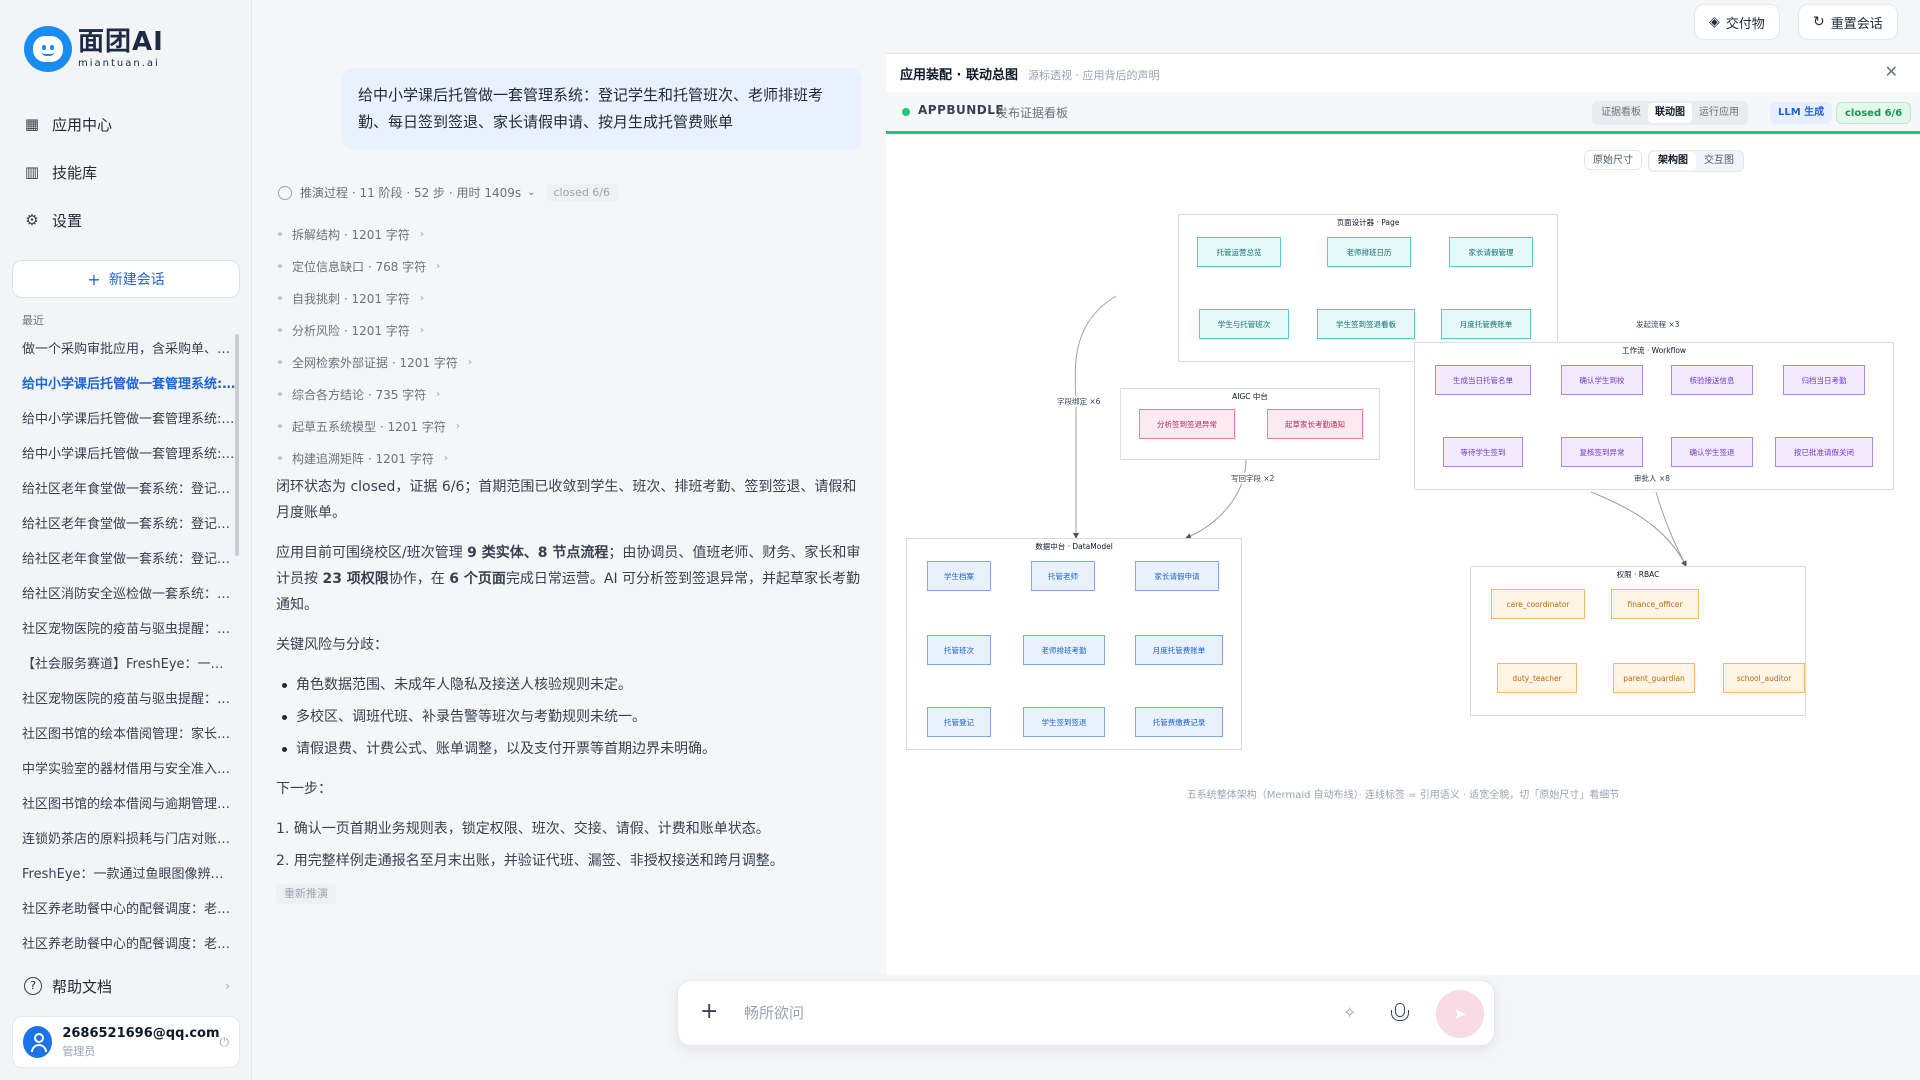 The image size is (1920, 1080). Describe the element at coordinates (332, 645) in the screenshot. I see `risk-title: 关键风险与分歧：` at that location.